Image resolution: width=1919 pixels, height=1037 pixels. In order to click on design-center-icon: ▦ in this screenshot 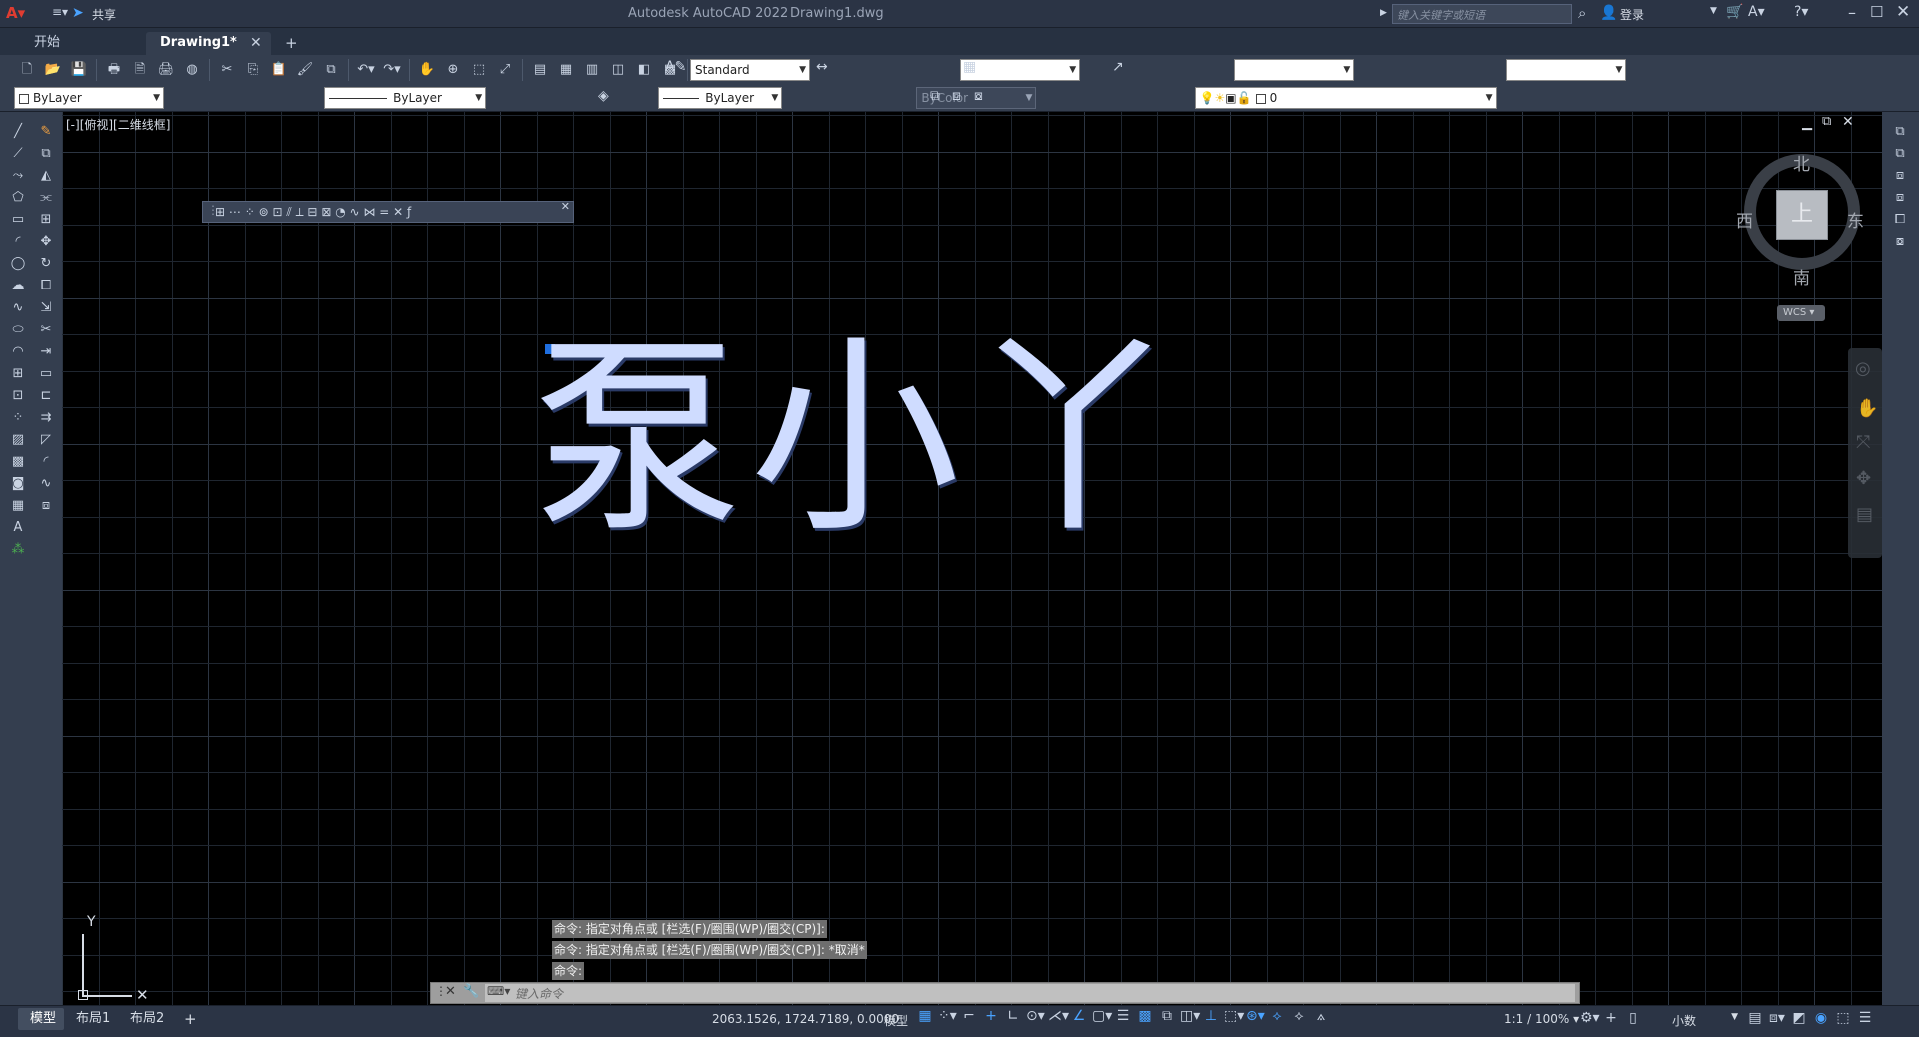, I will do `click(566, 70)`.